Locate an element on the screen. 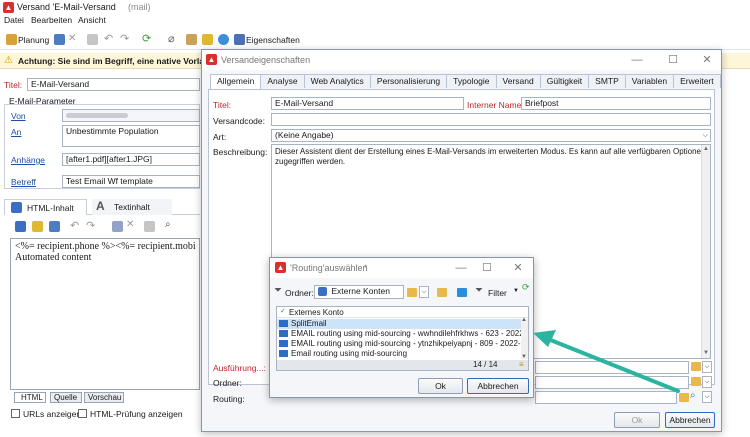 The image size is (750, 437). arrow-head-icon is located at coordinates (544, 338).